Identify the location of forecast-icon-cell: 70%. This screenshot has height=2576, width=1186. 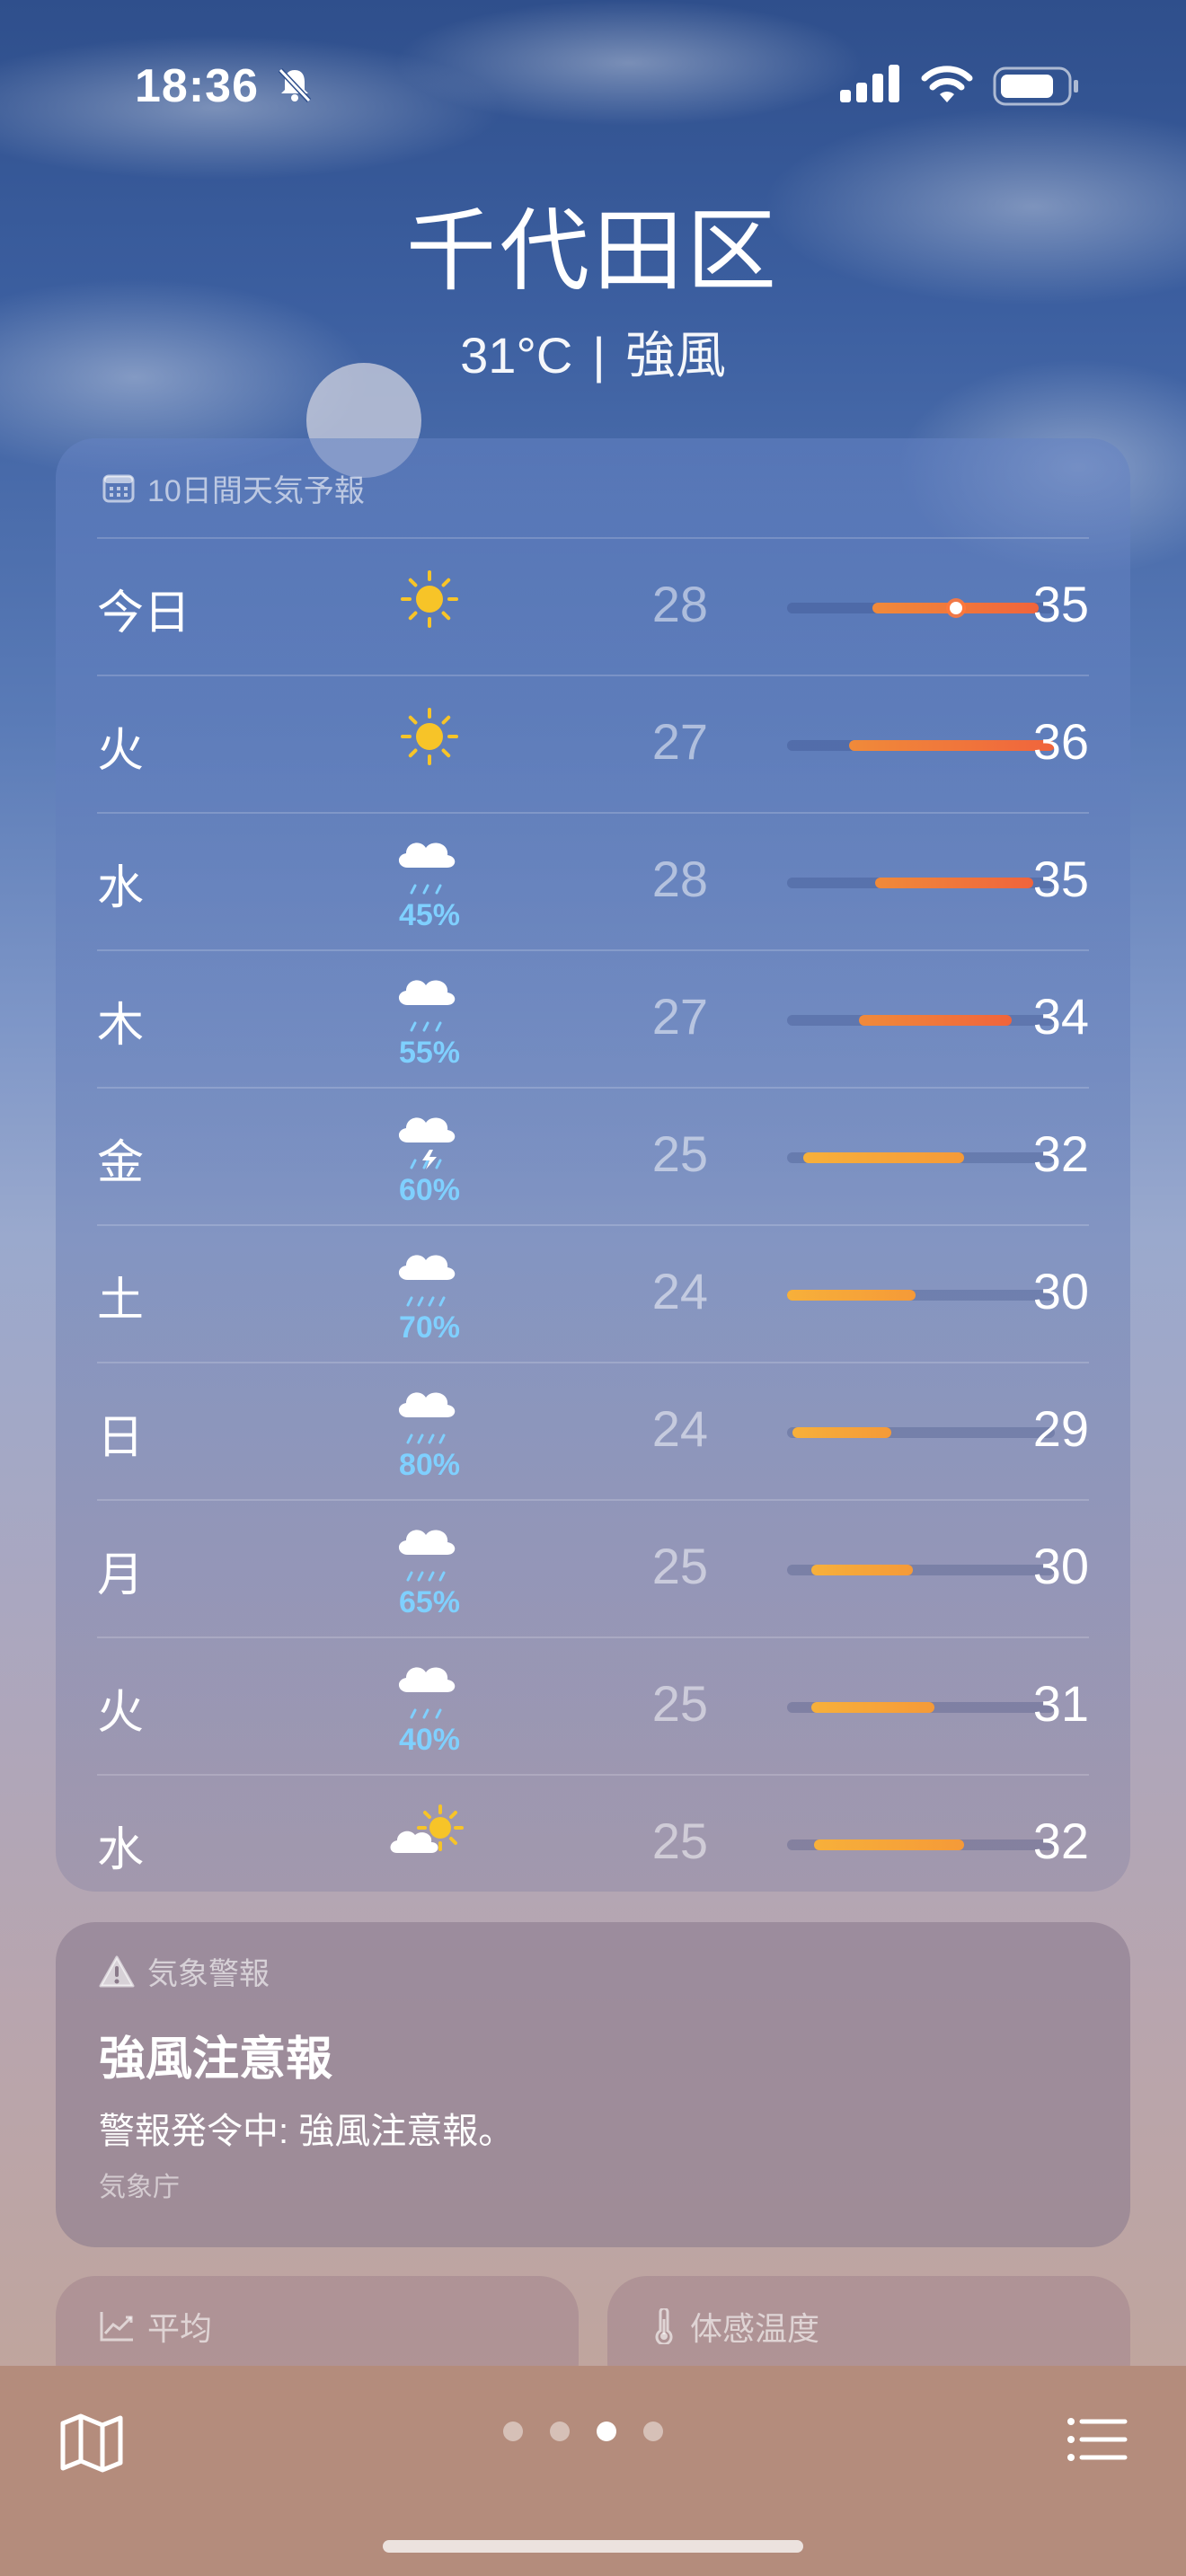
(429, 1295).